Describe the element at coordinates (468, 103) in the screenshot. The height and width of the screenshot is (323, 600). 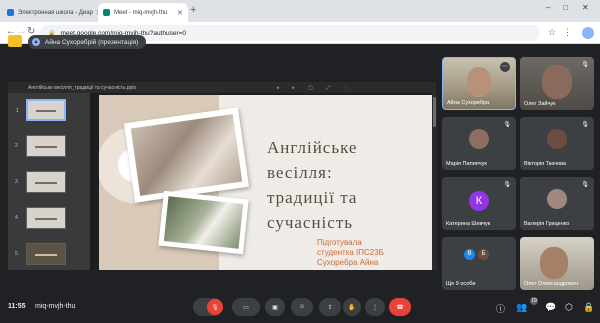
I see `participant-name: Айна Сухоребра` at that location.